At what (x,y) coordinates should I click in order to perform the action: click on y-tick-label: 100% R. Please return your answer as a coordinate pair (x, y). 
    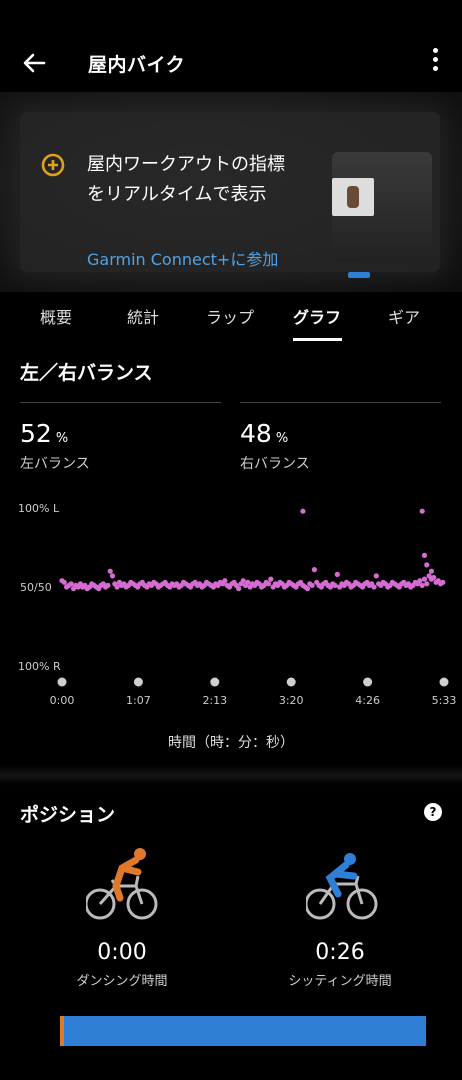
    Looking at the image, I should click on (39, 666).